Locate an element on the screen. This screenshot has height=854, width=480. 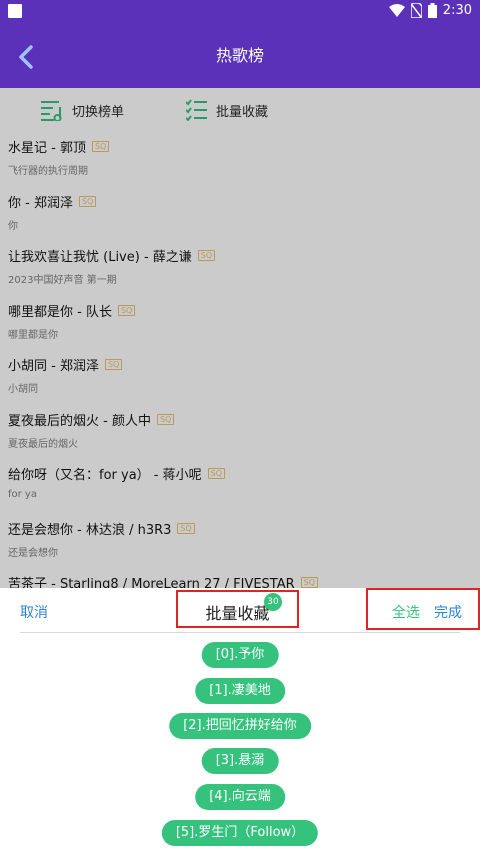
song-row: 还是会想你 - 林达浪 / h3R3 SQ 还是会想你 is located at coordinates (240, 543).